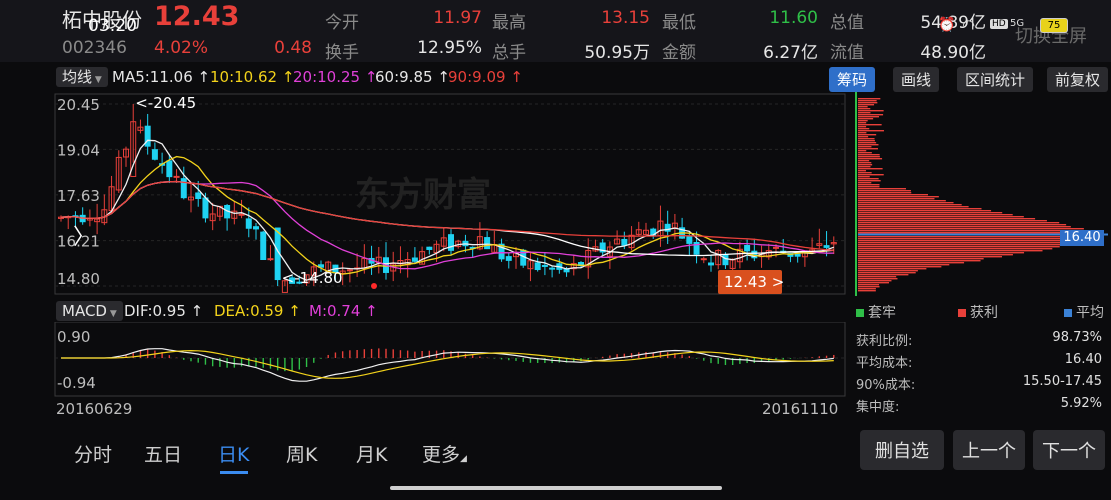  Describe the element at coordinates (509, 23) in the screenshot. I see `high-label: 最高` at that location.